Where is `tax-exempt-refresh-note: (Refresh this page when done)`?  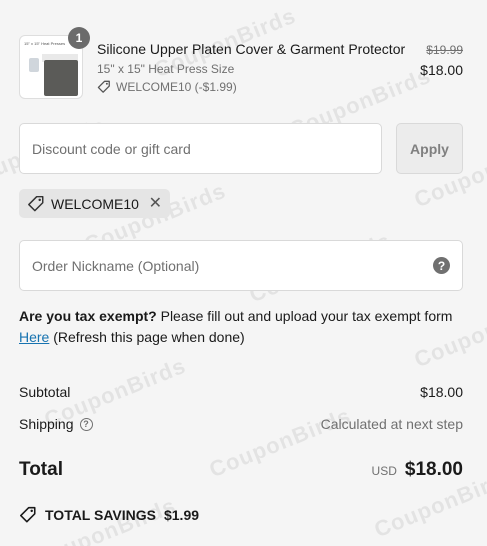 tax-exempt-refresh-note: (Refresh this page when done) is located at coordinates (147, 337).